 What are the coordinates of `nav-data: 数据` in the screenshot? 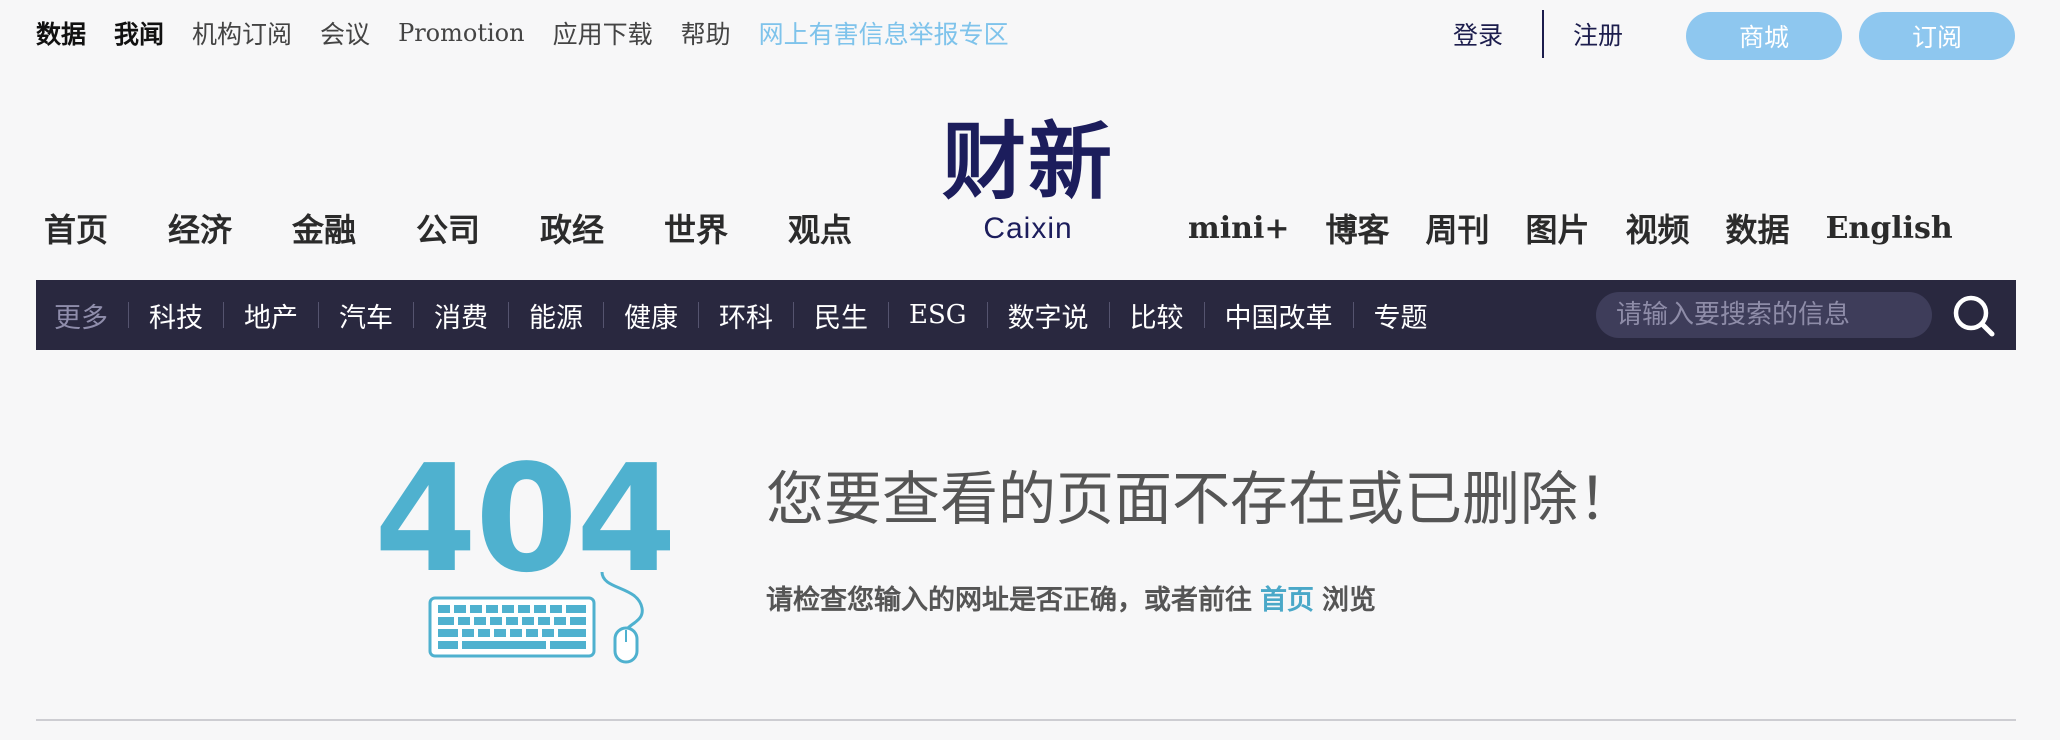 It's located at (1758, 228).